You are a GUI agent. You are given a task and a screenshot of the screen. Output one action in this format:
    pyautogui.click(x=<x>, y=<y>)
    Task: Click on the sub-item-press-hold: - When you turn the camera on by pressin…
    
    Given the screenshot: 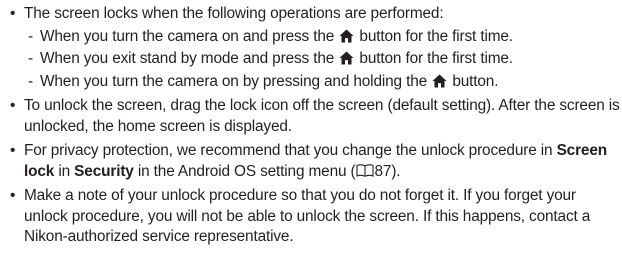 What is the action you would take?
    pyautogui.click(x=325, y=82)
    